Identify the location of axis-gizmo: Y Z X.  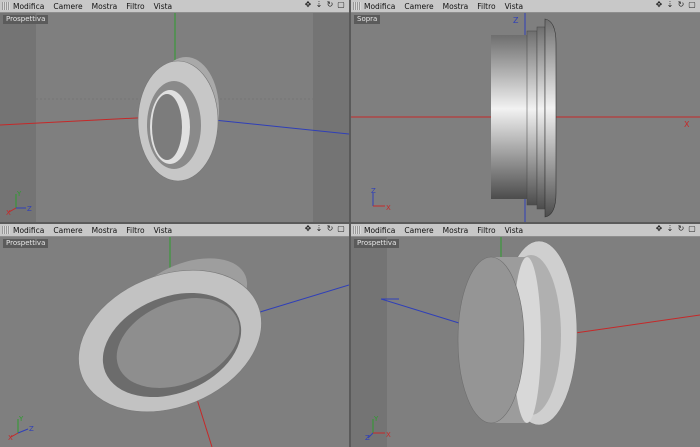
(380, 428).